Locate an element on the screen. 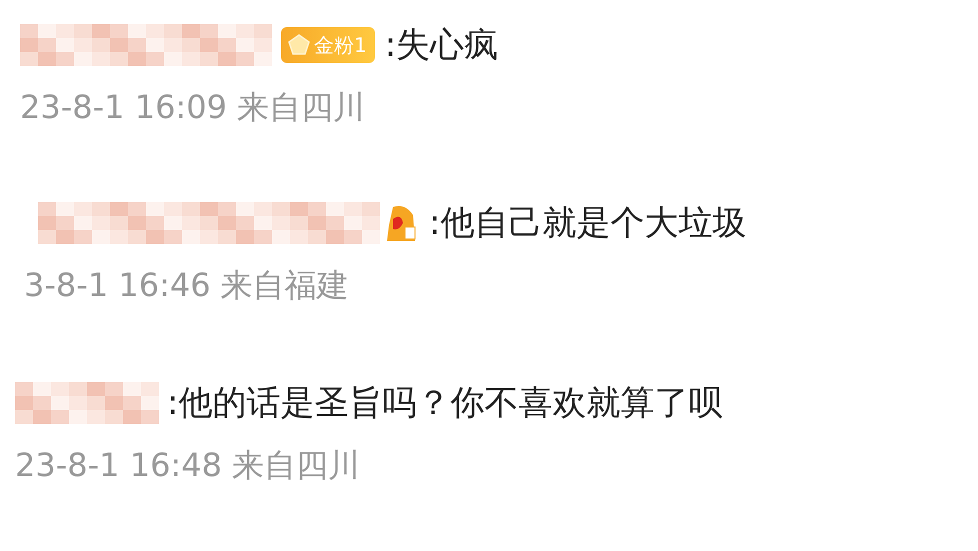 This screenshot has height=551, width=978. comment-time: 23-8-1 16:09 来自四川 is located at coordinates (193, 107).